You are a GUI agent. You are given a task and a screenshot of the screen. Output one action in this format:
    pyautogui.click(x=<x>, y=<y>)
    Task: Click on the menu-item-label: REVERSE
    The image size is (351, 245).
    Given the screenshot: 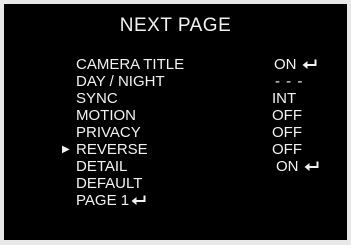 What is the action you would take?
    pyautogui.click(x=112, y=149)
    